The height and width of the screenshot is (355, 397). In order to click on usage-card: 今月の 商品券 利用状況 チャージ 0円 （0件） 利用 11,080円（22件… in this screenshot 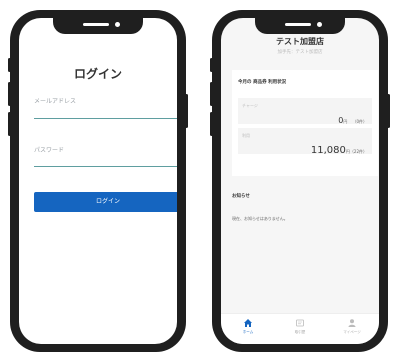, I will do `click(305, 123)`.